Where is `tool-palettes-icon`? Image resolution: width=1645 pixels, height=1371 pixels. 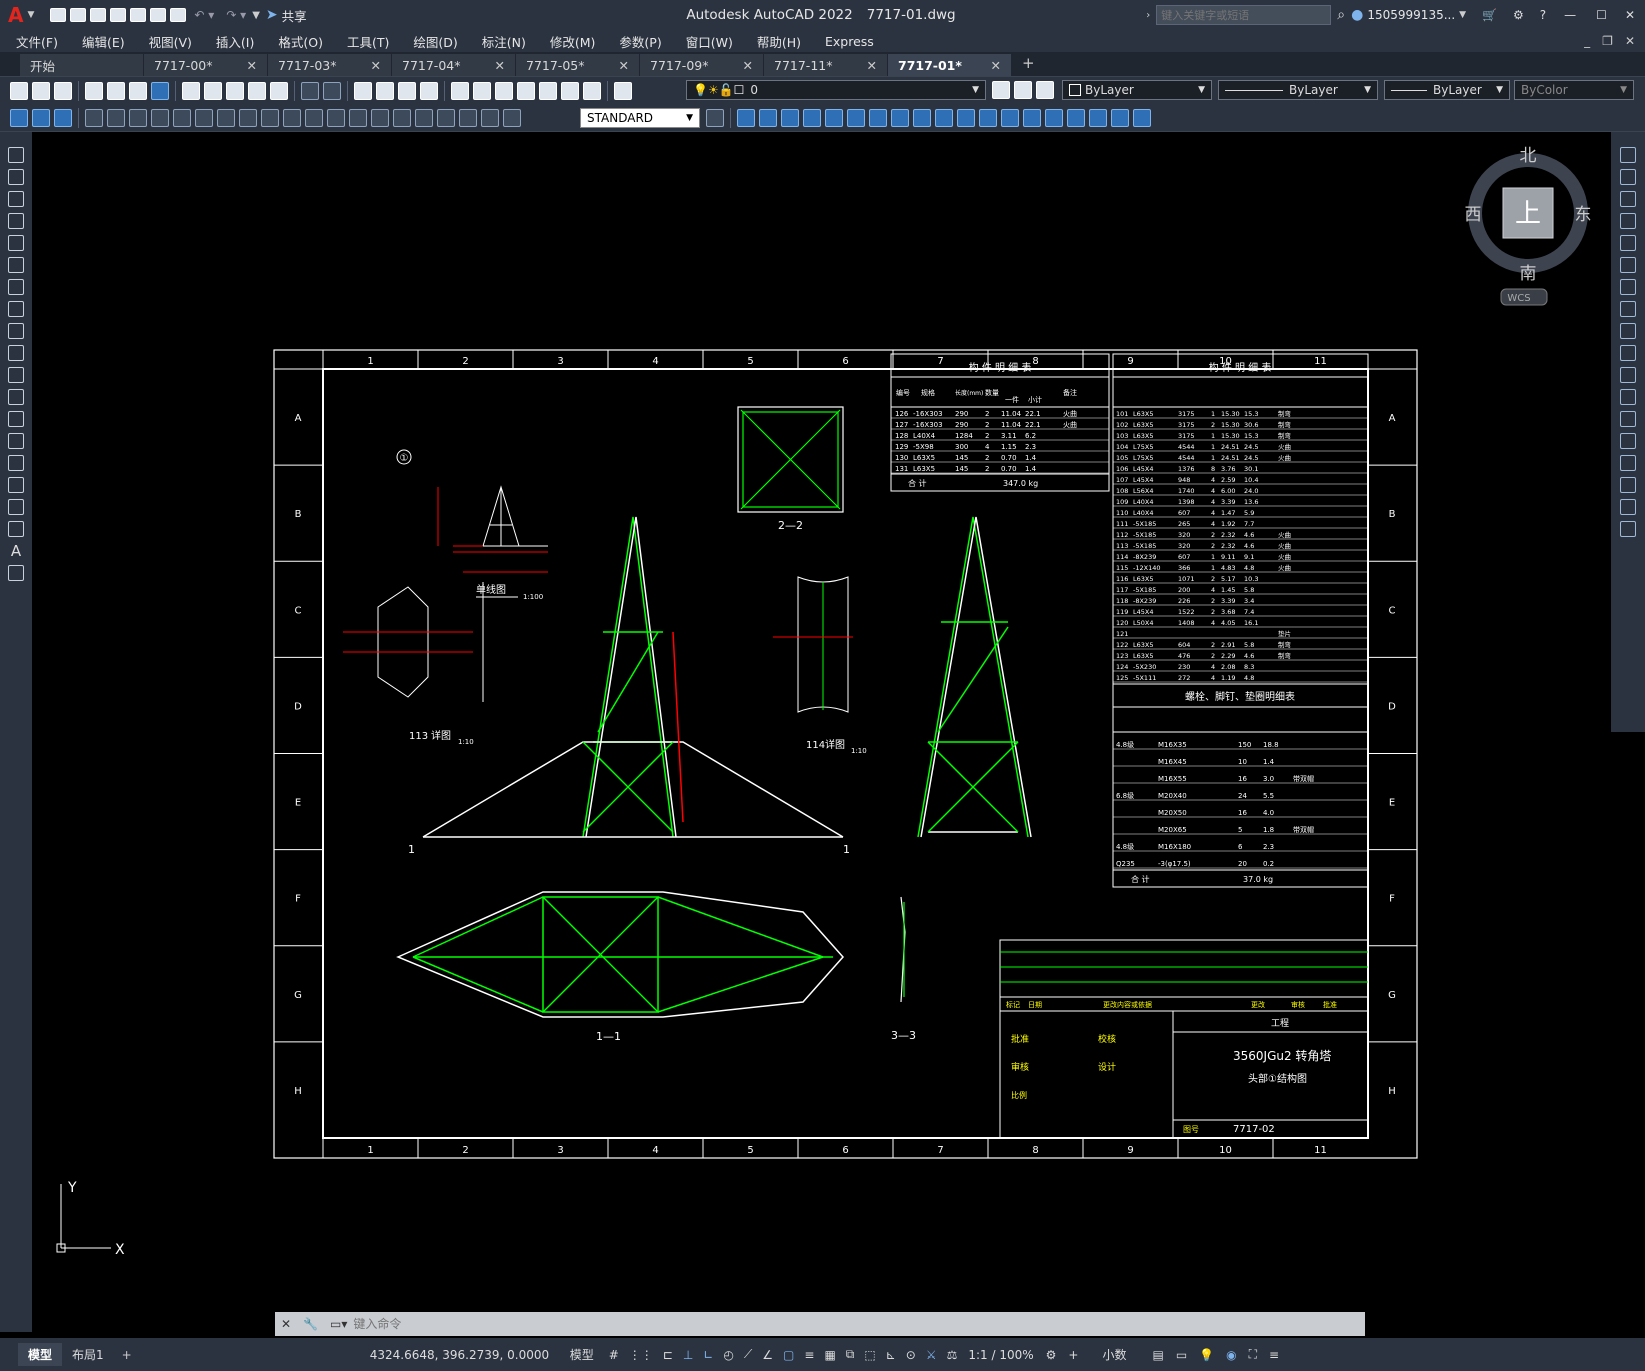 tool-palettes-icon is located at coordinates (504, 91).